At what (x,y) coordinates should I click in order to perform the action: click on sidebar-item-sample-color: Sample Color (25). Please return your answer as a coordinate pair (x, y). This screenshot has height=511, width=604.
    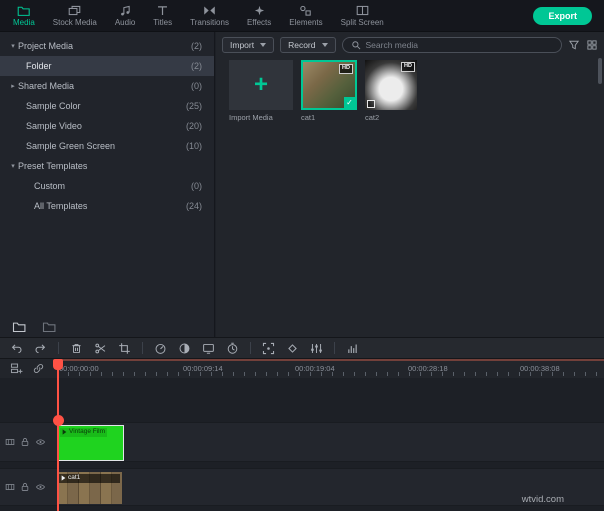
    Looking at the image, I should click on (107, 106).